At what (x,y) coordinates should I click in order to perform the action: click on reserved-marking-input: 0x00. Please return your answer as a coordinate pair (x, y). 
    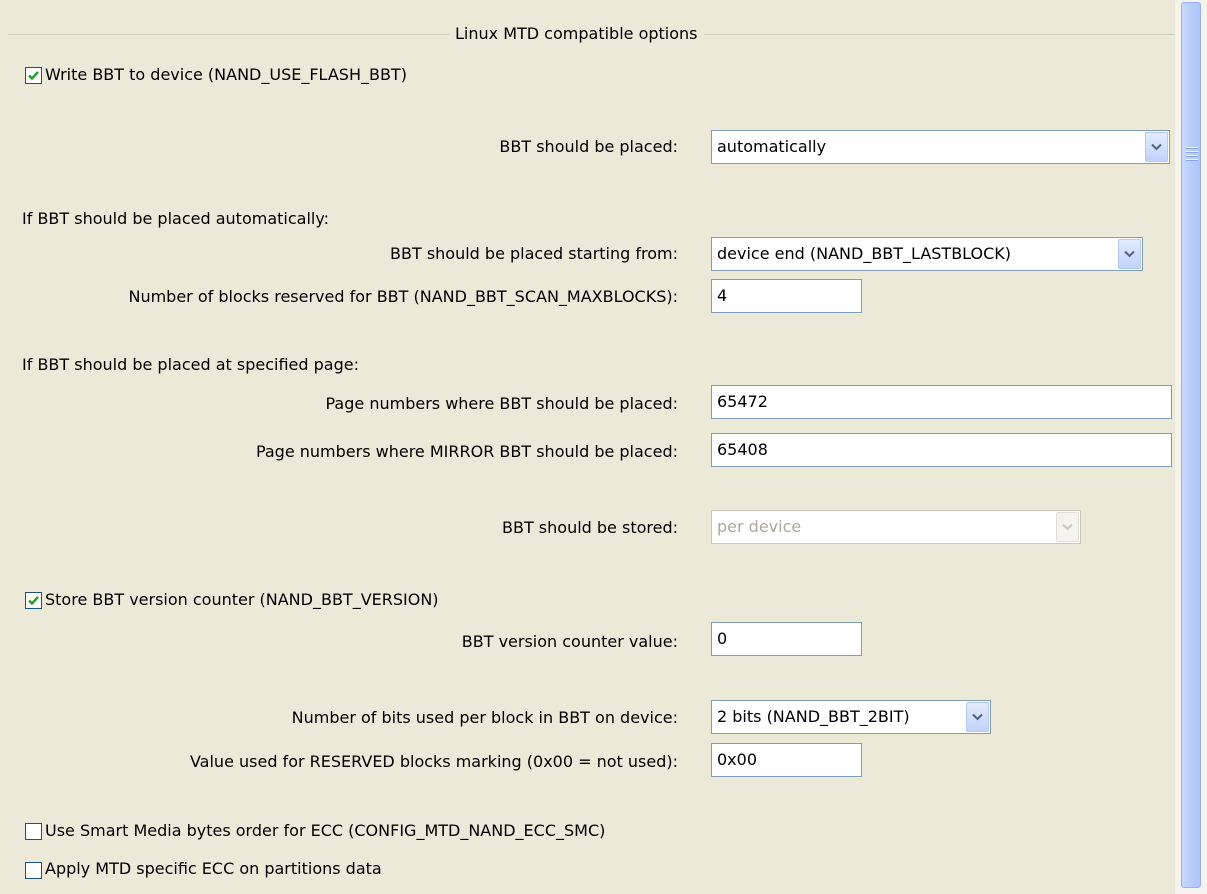
    Looking at the image, I should click on (786, 760).